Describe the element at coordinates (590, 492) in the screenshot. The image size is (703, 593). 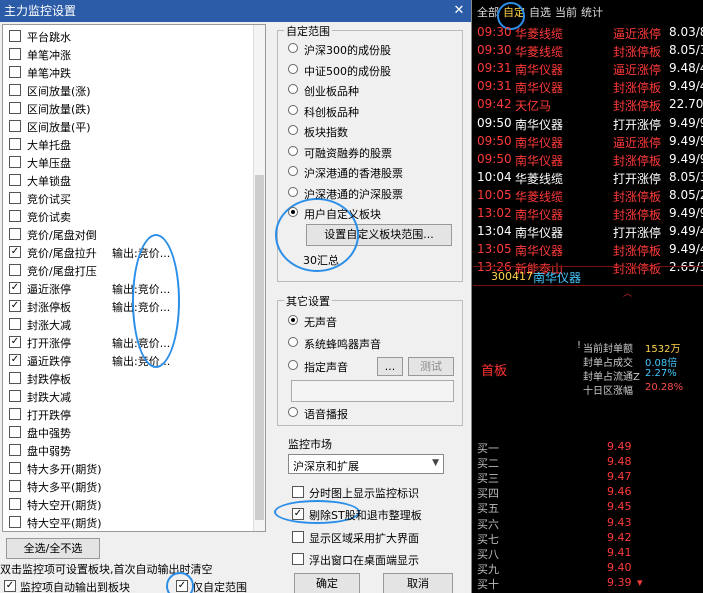
I see `bid-row: 买四 9.46` at that location.